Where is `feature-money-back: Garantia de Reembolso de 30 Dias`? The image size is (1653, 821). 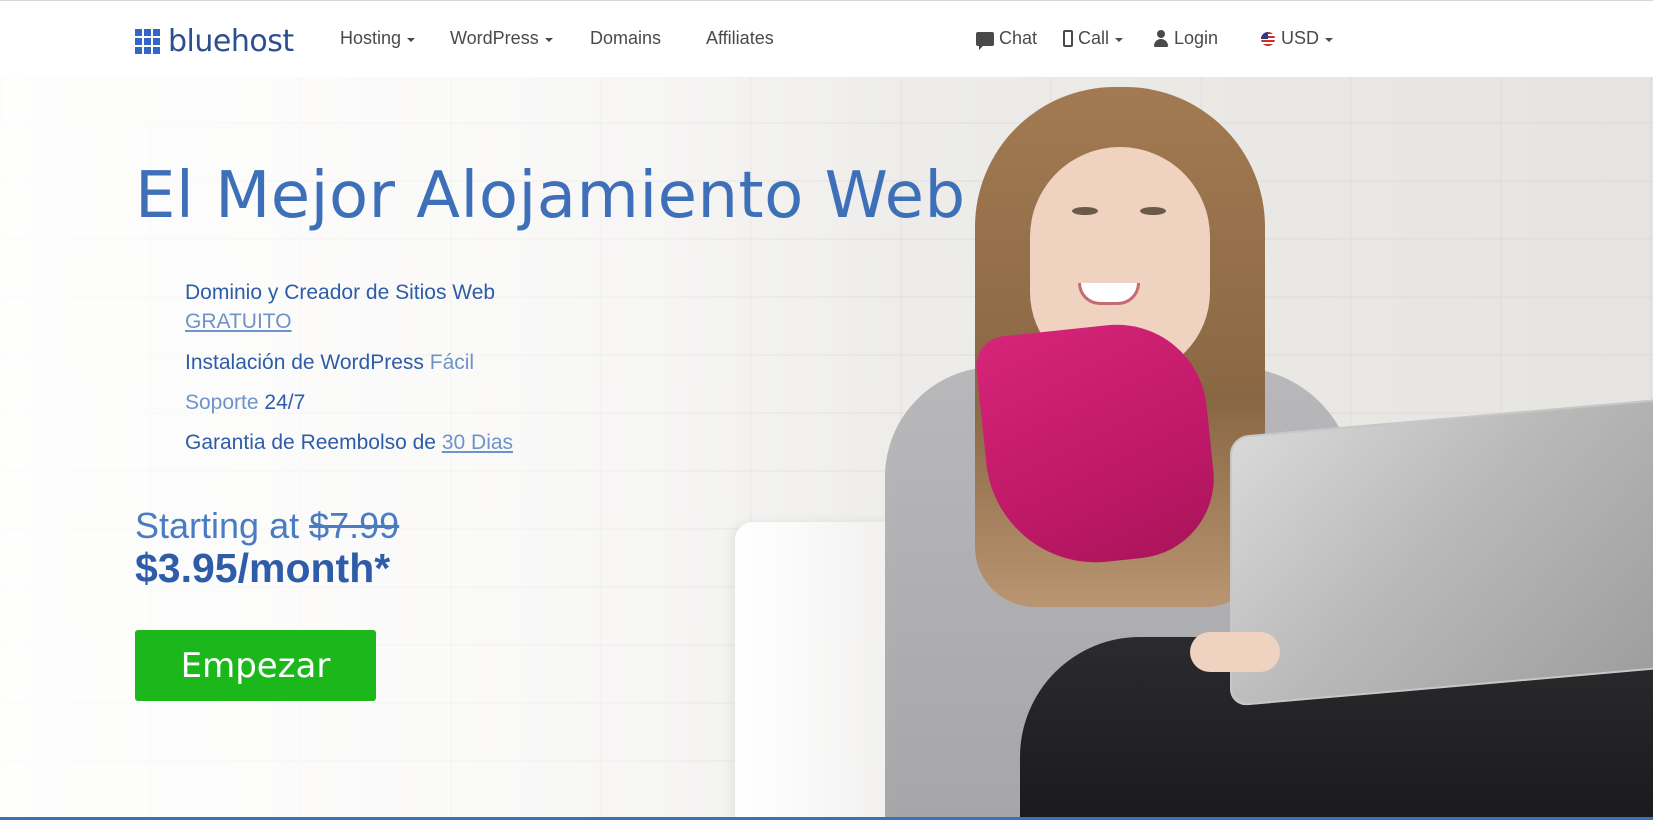 feature-money-back: Garantia de Reembolso de 30 Dias is located at coordinates (349, 443).